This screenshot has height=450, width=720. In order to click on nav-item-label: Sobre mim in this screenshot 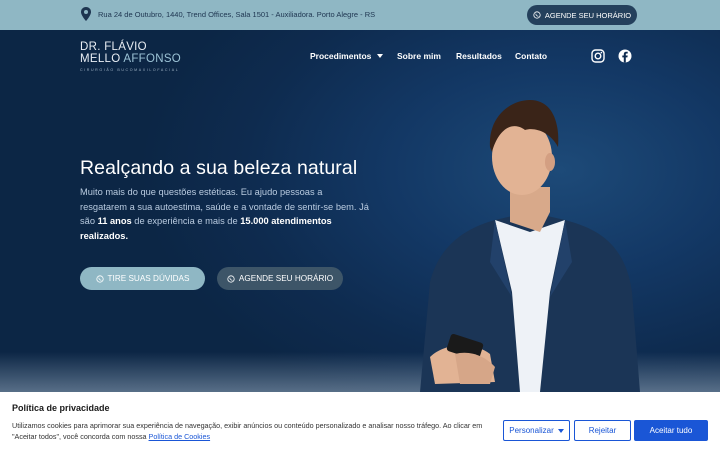, I will do `click(419, 56)`.